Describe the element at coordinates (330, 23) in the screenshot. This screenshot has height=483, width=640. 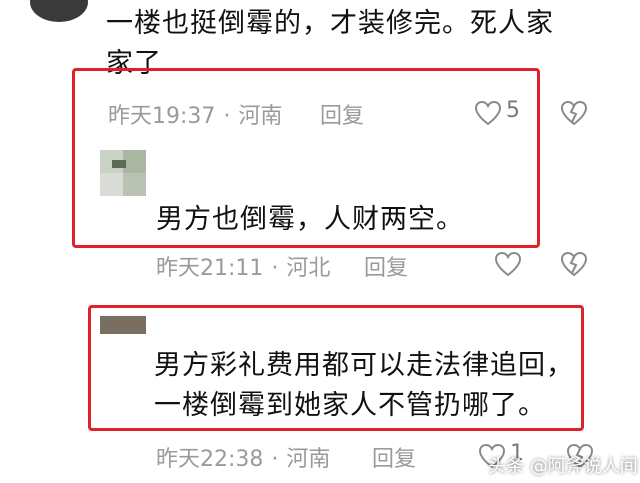
I see `comment-text-line: 一楼也挺倒霉的，才装修完。死人家` at that location.